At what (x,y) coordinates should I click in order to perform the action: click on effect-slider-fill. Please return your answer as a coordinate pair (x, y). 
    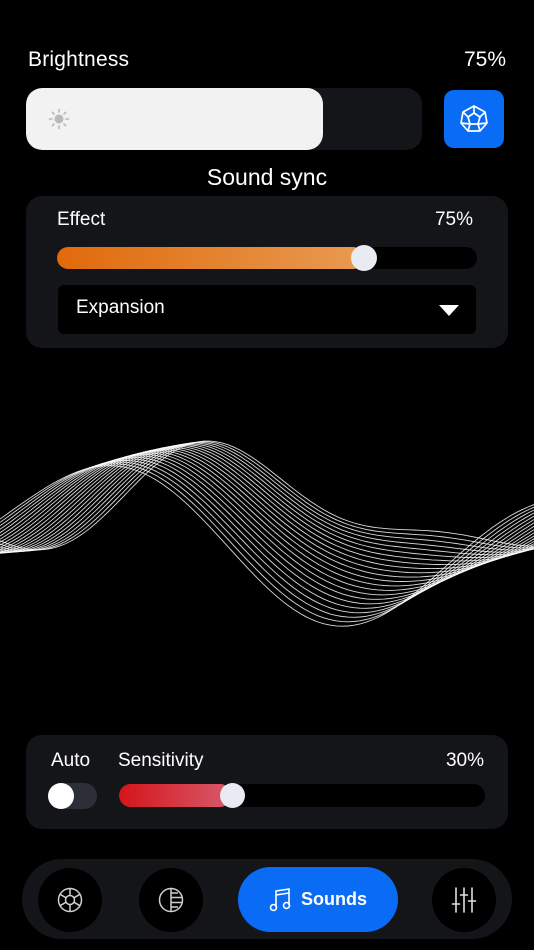
    Looking at the image, I should click on (210, 258).